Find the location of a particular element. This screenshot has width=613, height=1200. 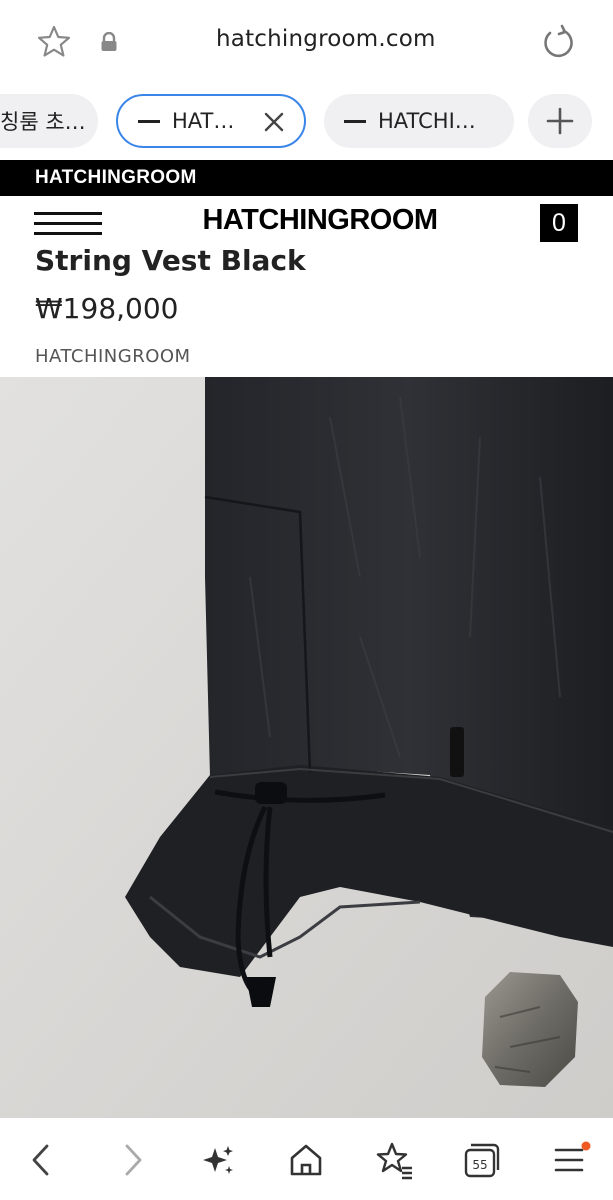

chevron-right-icon is located at coordinates (132, 1160).